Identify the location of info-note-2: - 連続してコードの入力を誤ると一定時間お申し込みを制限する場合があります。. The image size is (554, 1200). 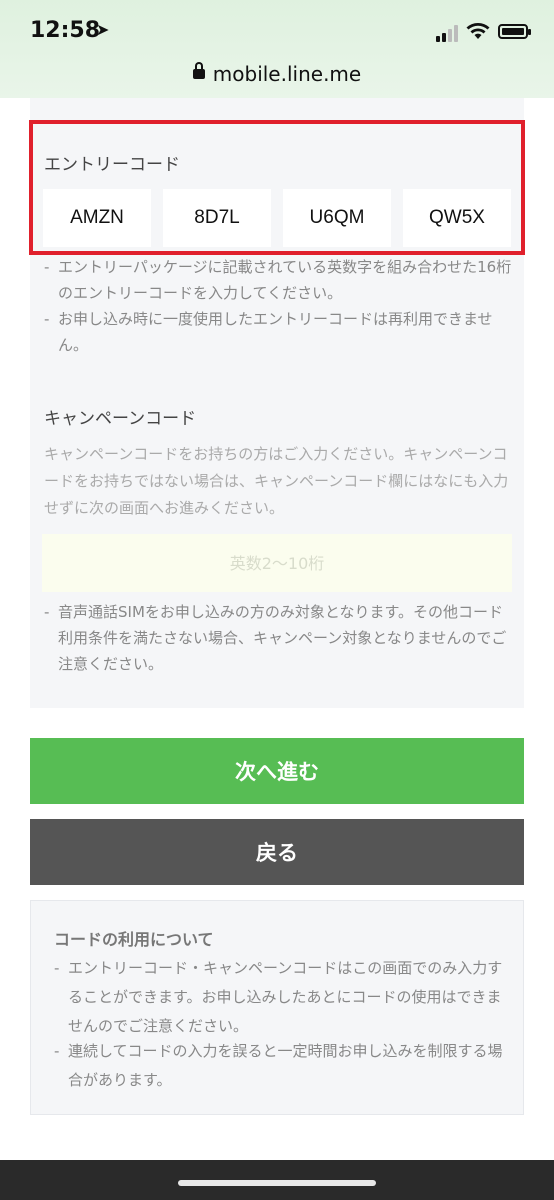
(278, 1065).